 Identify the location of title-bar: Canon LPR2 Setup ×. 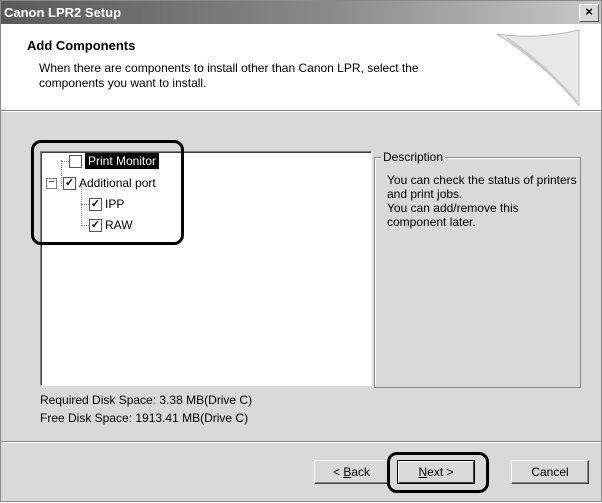
(301, 12).